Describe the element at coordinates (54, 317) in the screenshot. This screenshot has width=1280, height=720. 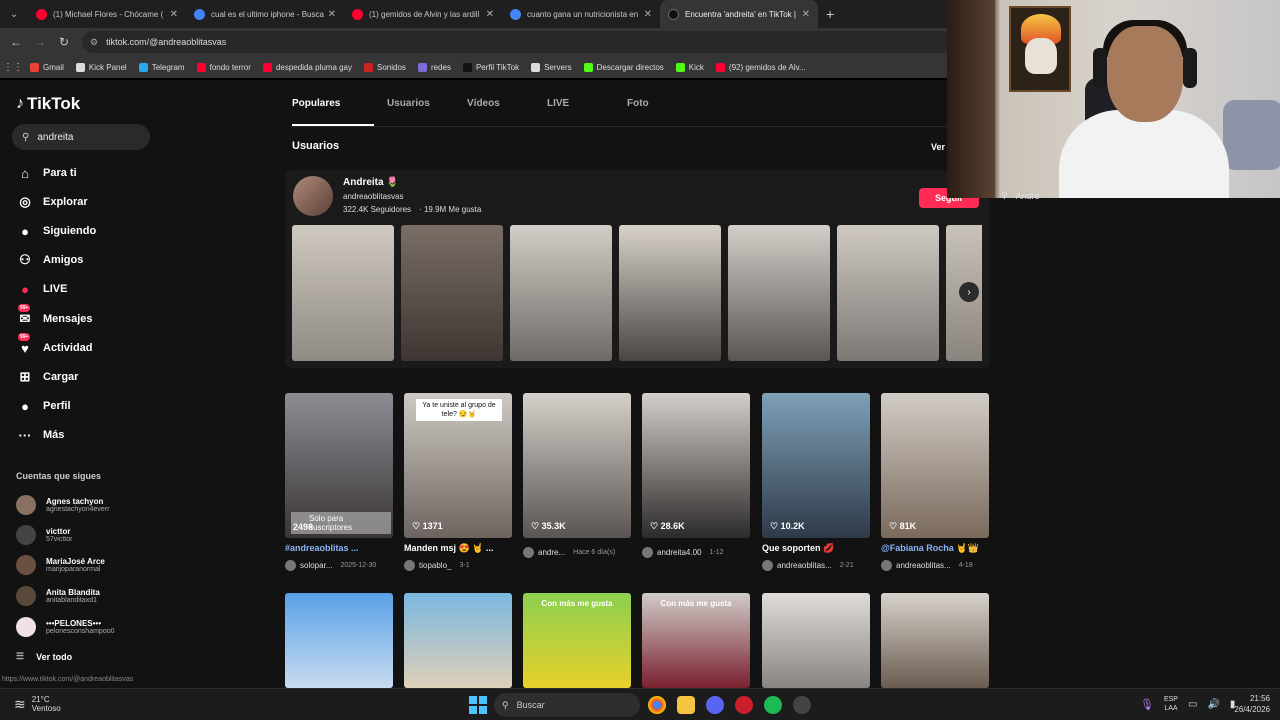
I see `nav-item-mensajes: ✉ 99+ Mensajes` at that location.